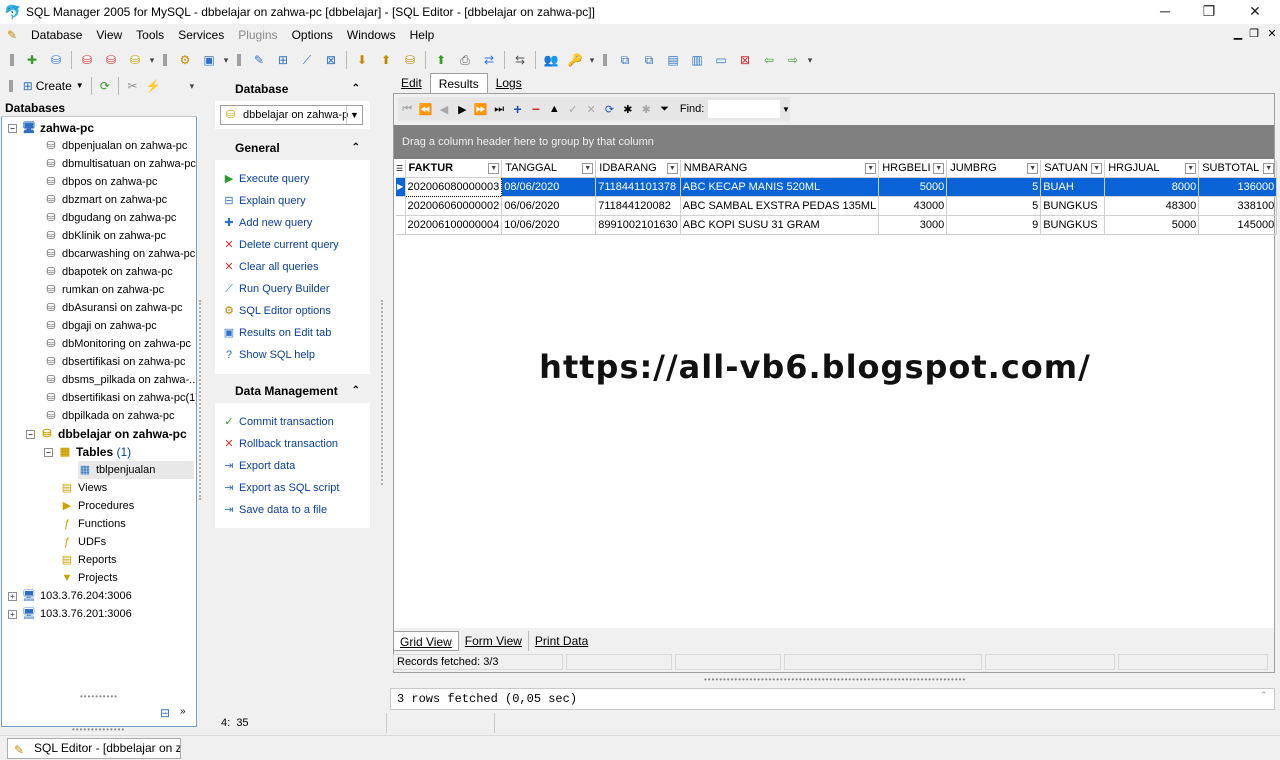  I want to click on tree-folder-item: ▼ Projects, so click(89, 578).